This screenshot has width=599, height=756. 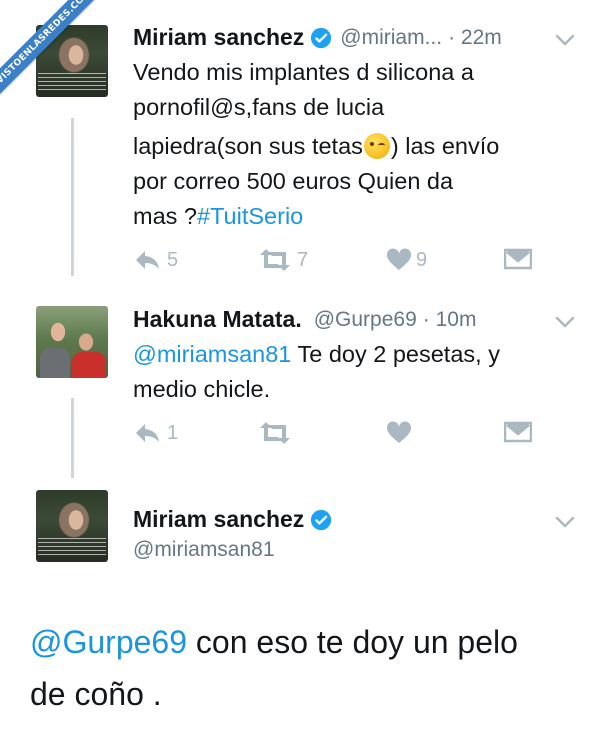 What do you see at coordinates (395, 354) in the screenshot?
I see `tweet-text-line: Te doy 2 pesetas, y` at bounding box center [395, 354].